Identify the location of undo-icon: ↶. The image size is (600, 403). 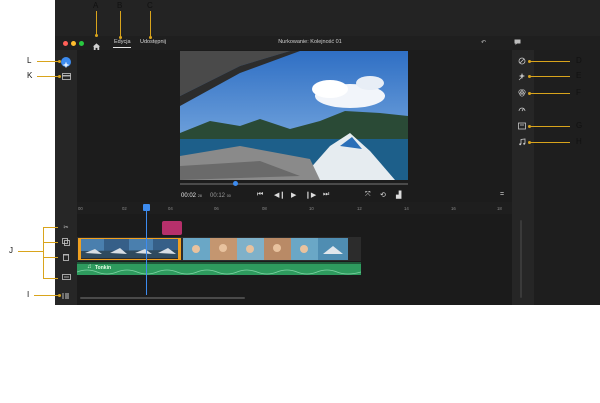
(483, 42).